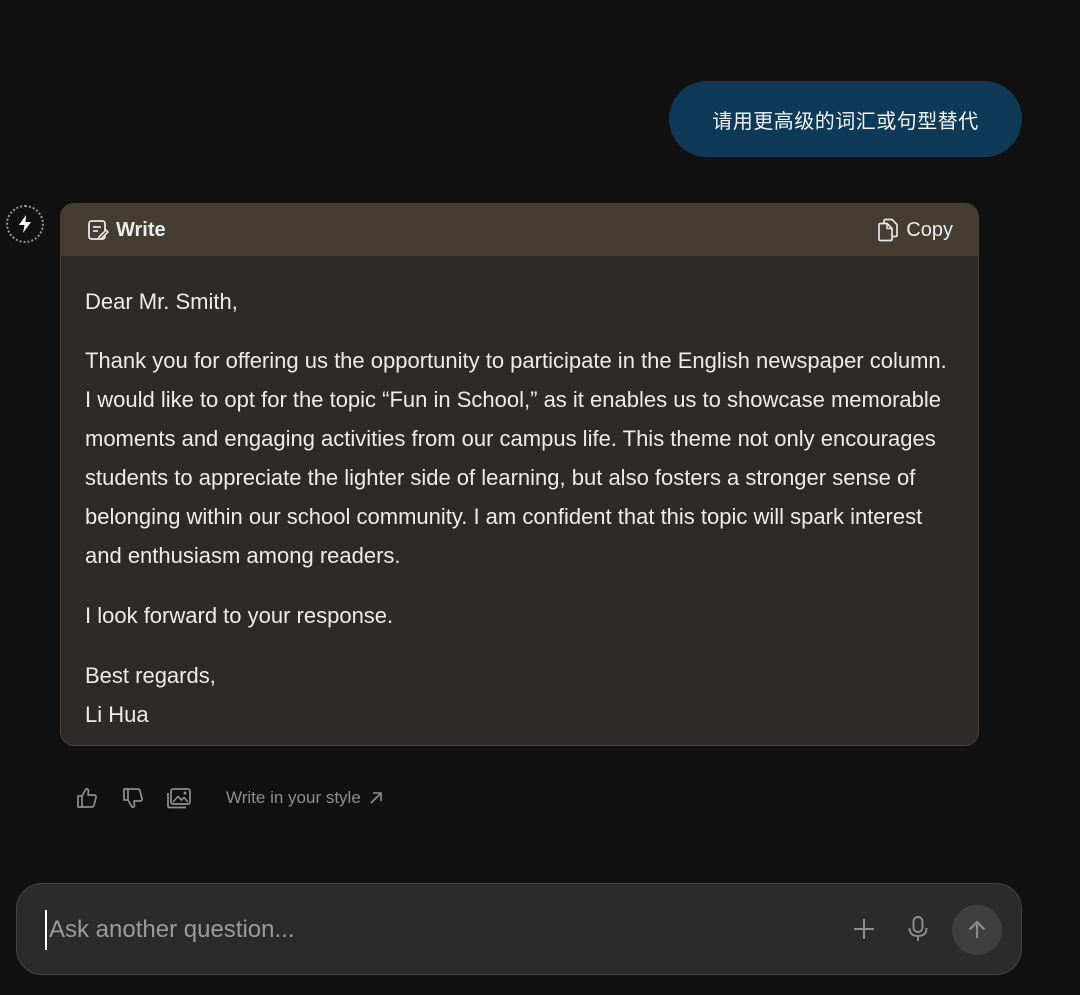 The image size is (1080, 995). I want to click on copy-button: Copy, so click(915, 230).